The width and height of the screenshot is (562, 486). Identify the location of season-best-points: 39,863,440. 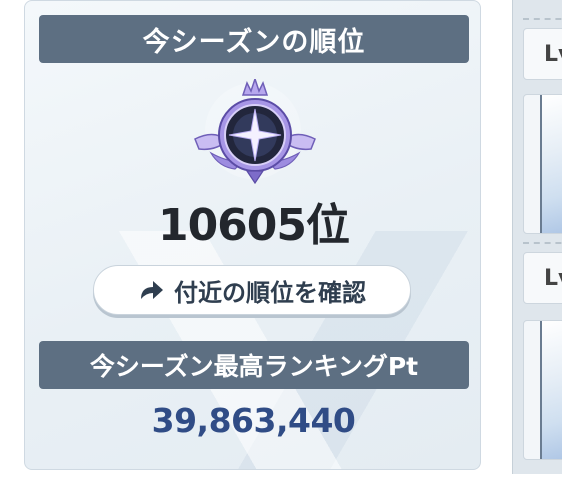
(253, 420).